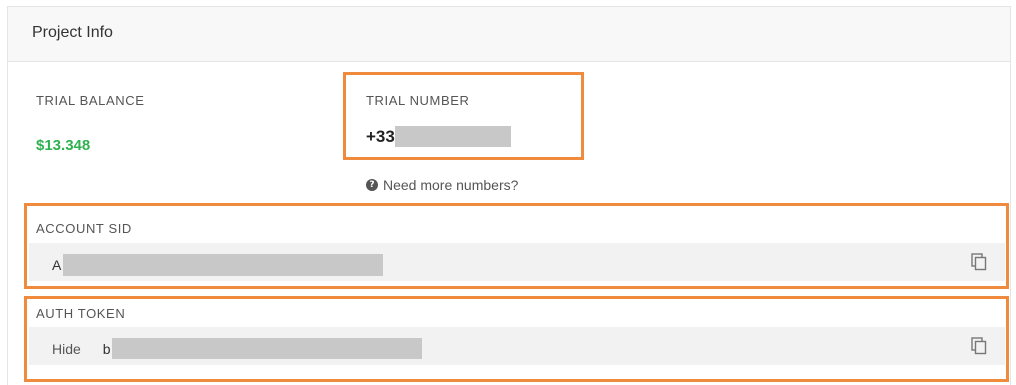 The height and width of the screenshot is (385, 1016). I want to click on auth-token-label: AUTH TOKEN, so click(81, 313).